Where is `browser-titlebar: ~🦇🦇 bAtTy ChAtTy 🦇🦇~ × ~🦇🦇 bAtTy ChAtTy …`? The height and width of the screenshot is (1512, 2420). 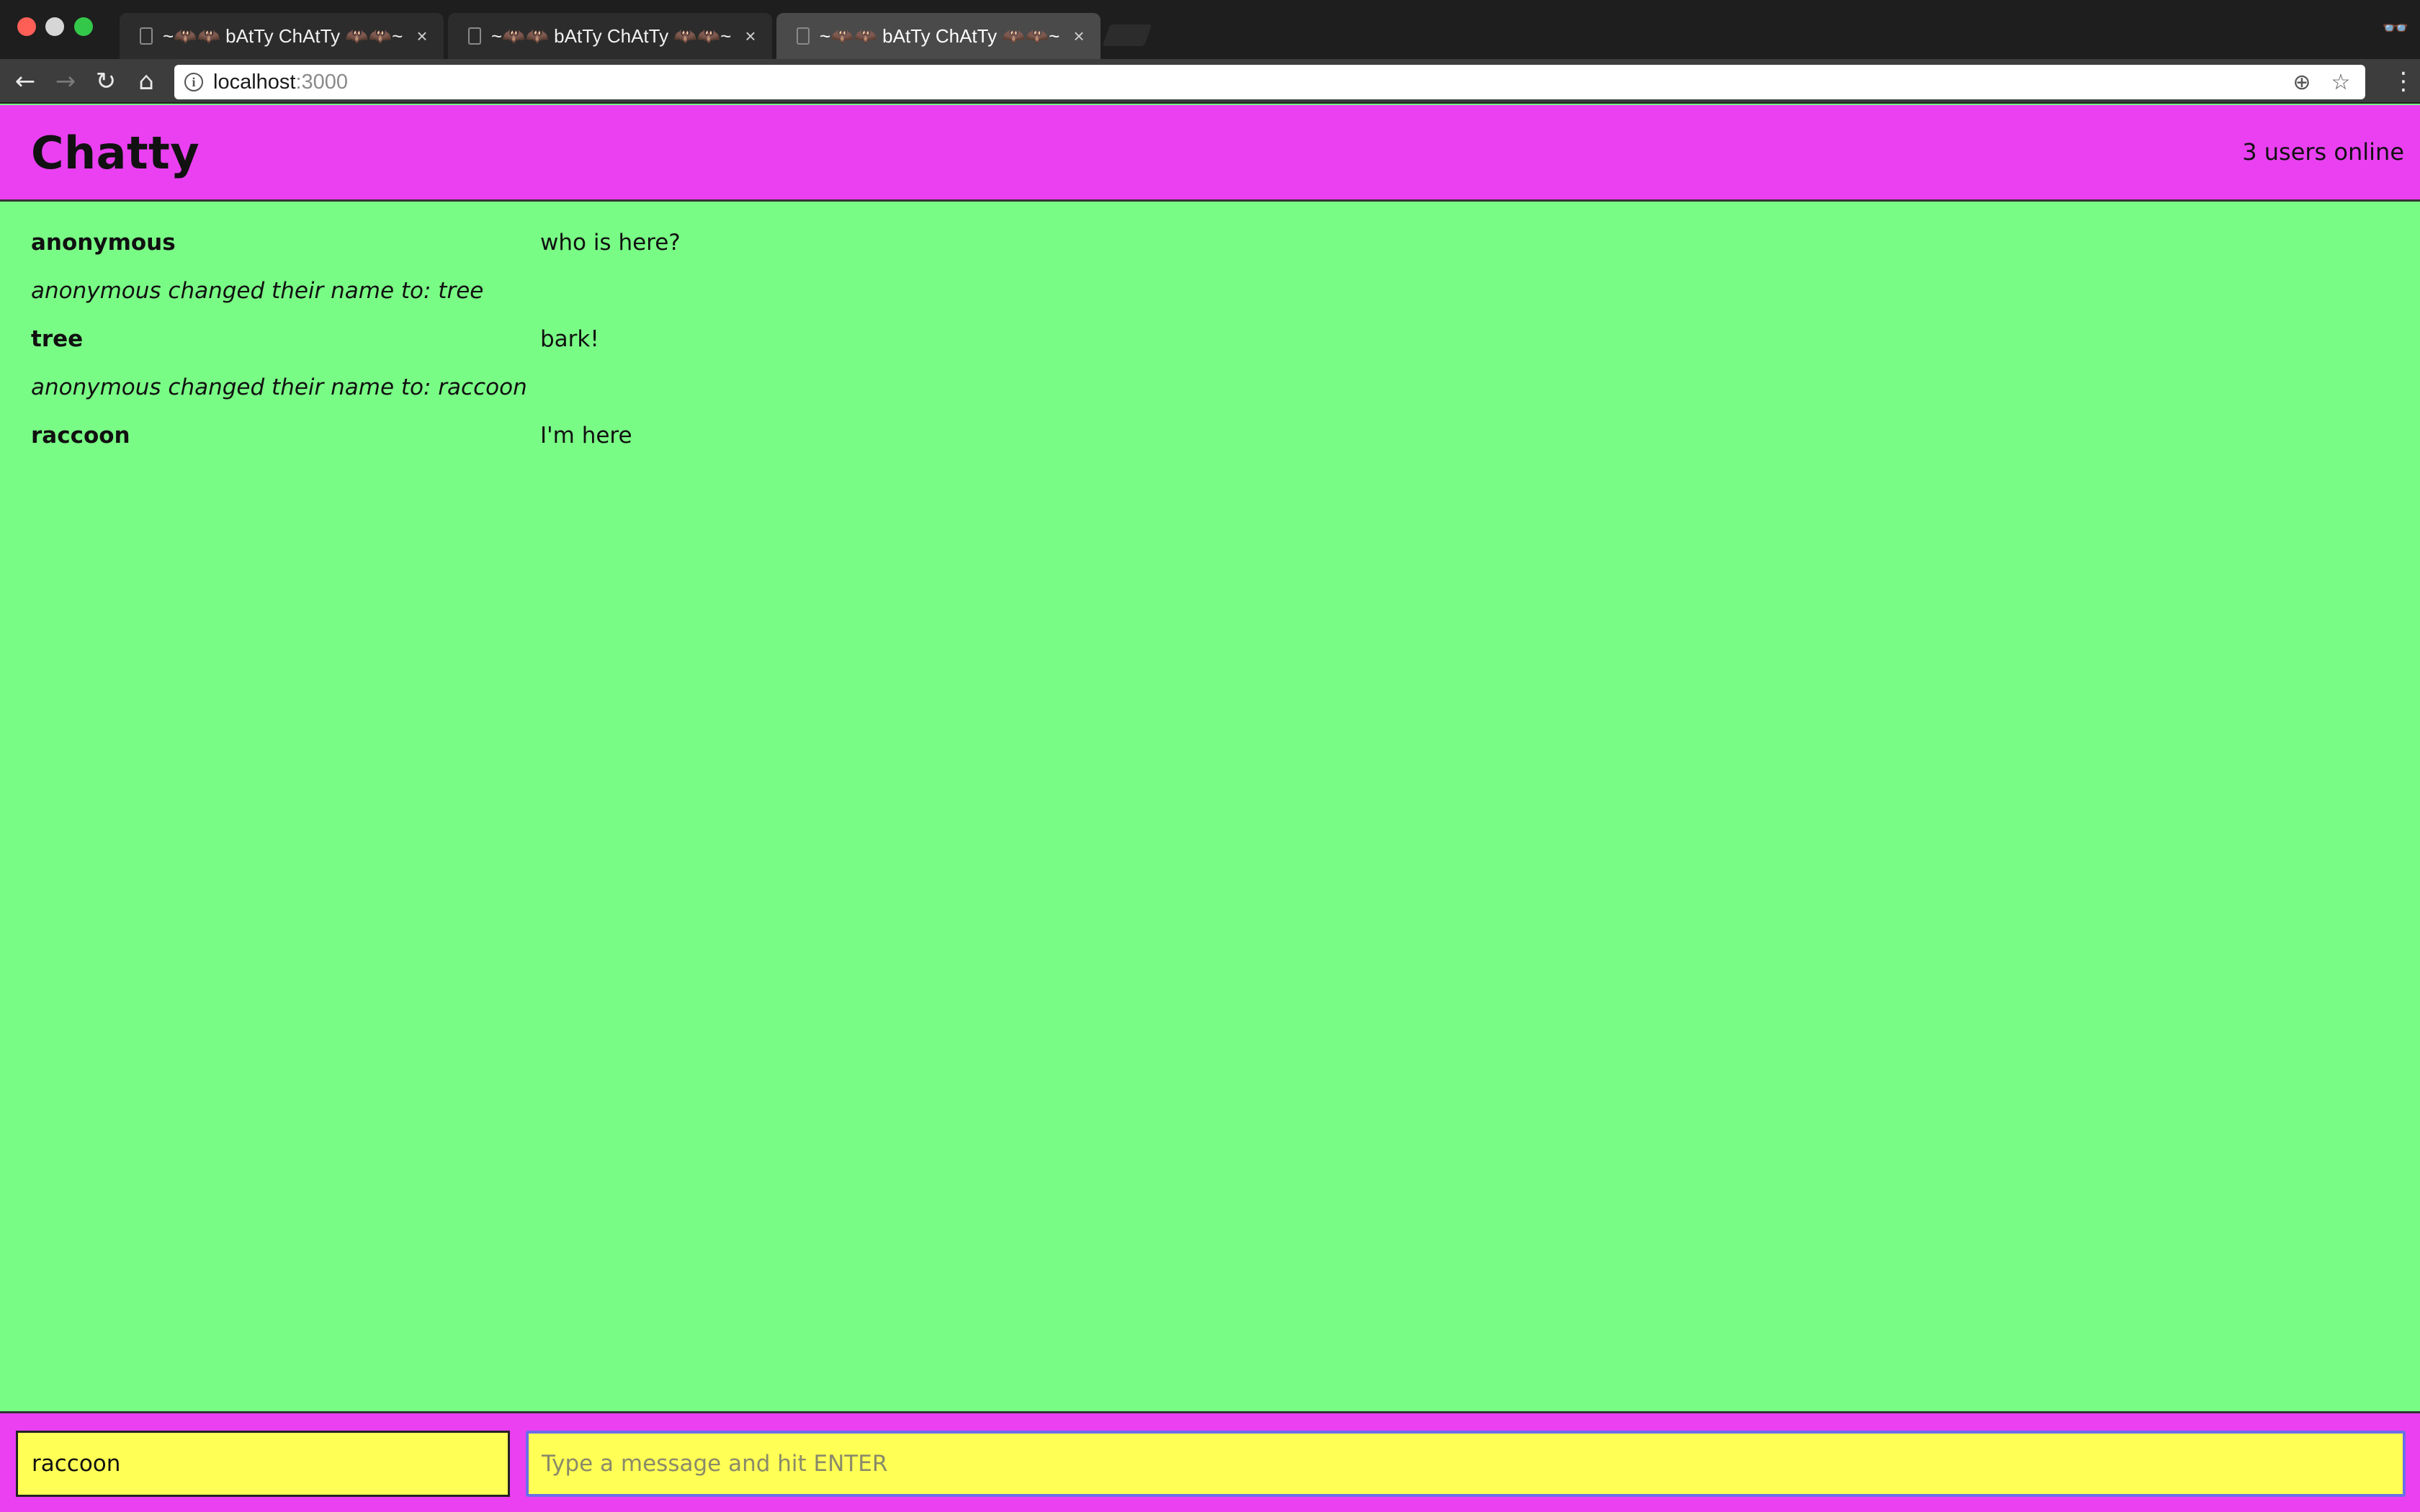
browser-titlebar: ~🦇🦇 bAtTy ChAtTy 🦇🦇~ × ~🦇🦇 bAtTy ChAtTy … is located at coordinates (1210, 29).